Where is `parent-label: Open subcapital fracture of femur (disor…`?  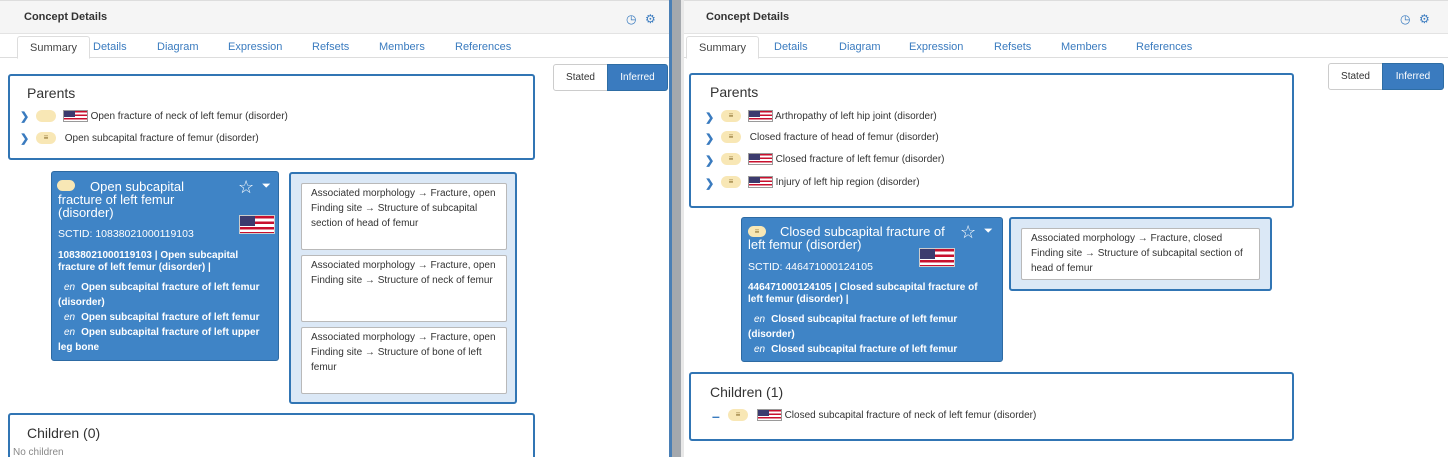
parent-label: Open subcapital fracture of femur (disor… is located at coordinates (161, 138).